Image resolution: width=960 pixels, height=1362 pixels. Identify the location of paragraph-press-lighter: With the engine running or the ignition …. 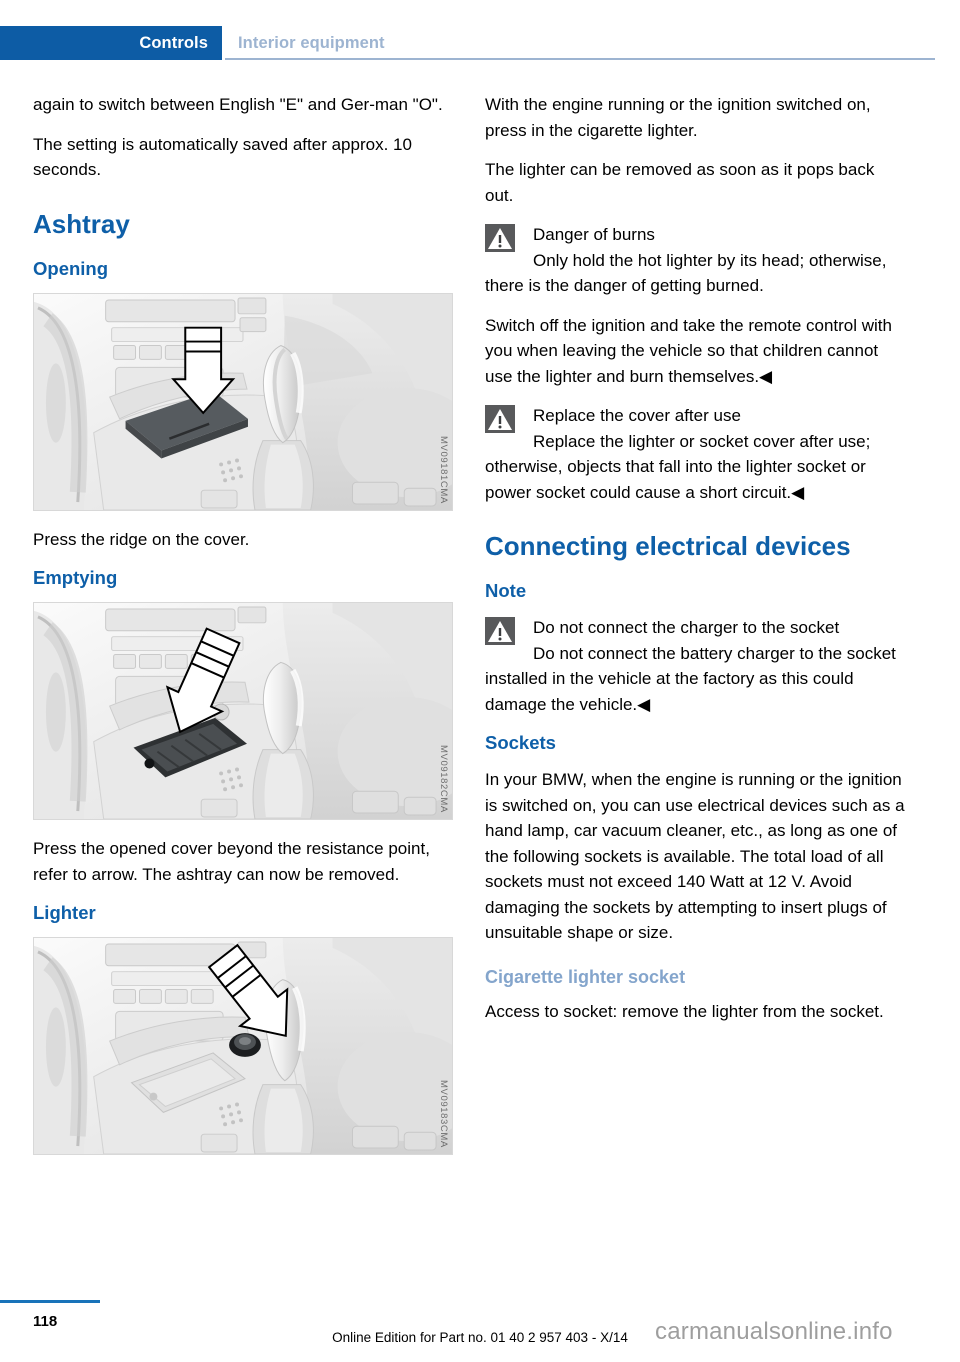
(678, 117).